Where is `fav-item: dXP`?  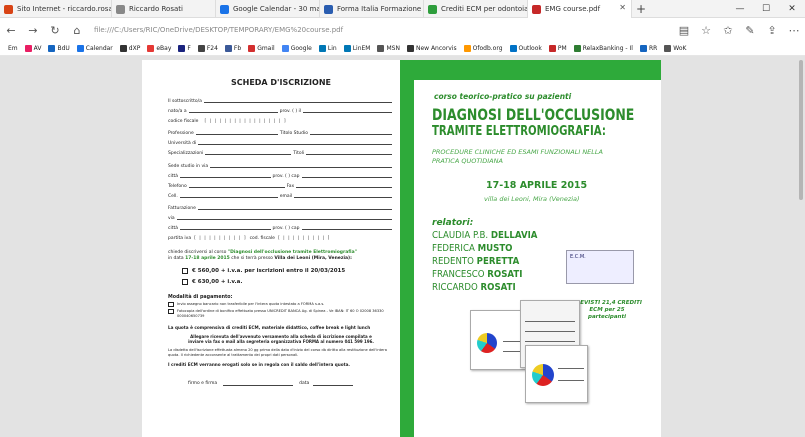 fav-item: dXP is located at coordinates (129, 48).